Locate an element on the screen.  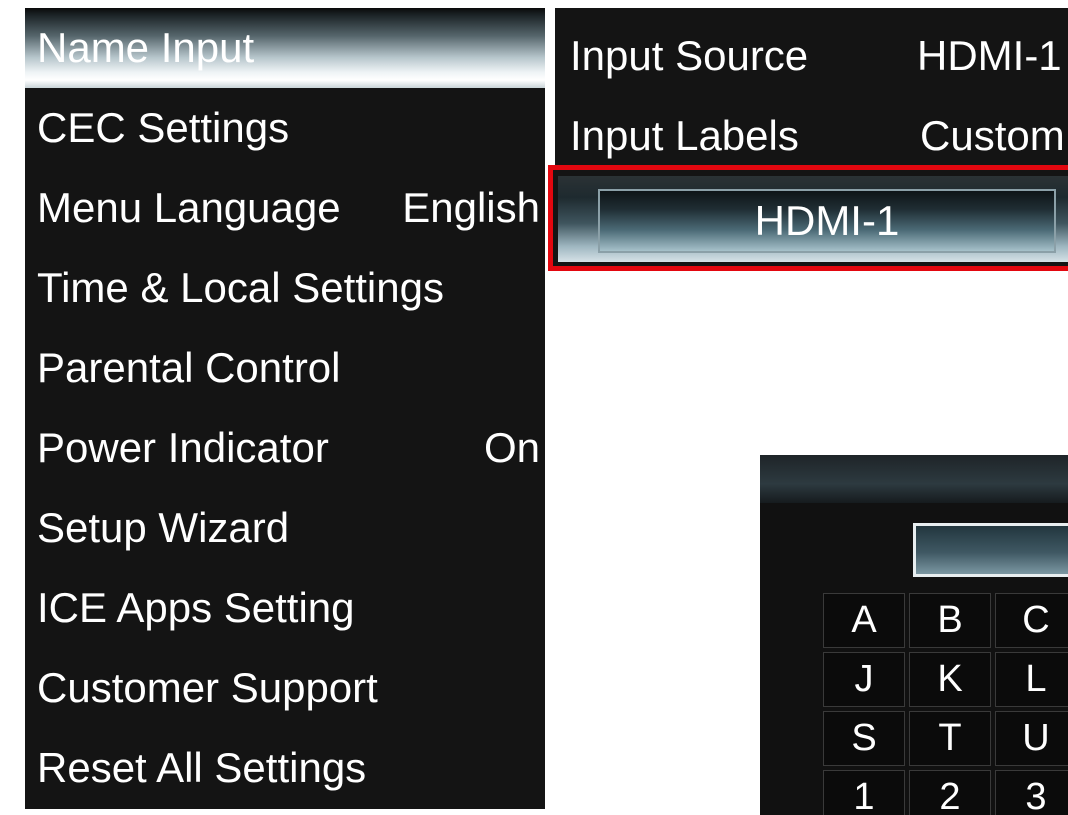
key-a: A is located at coordinates (864, 620).